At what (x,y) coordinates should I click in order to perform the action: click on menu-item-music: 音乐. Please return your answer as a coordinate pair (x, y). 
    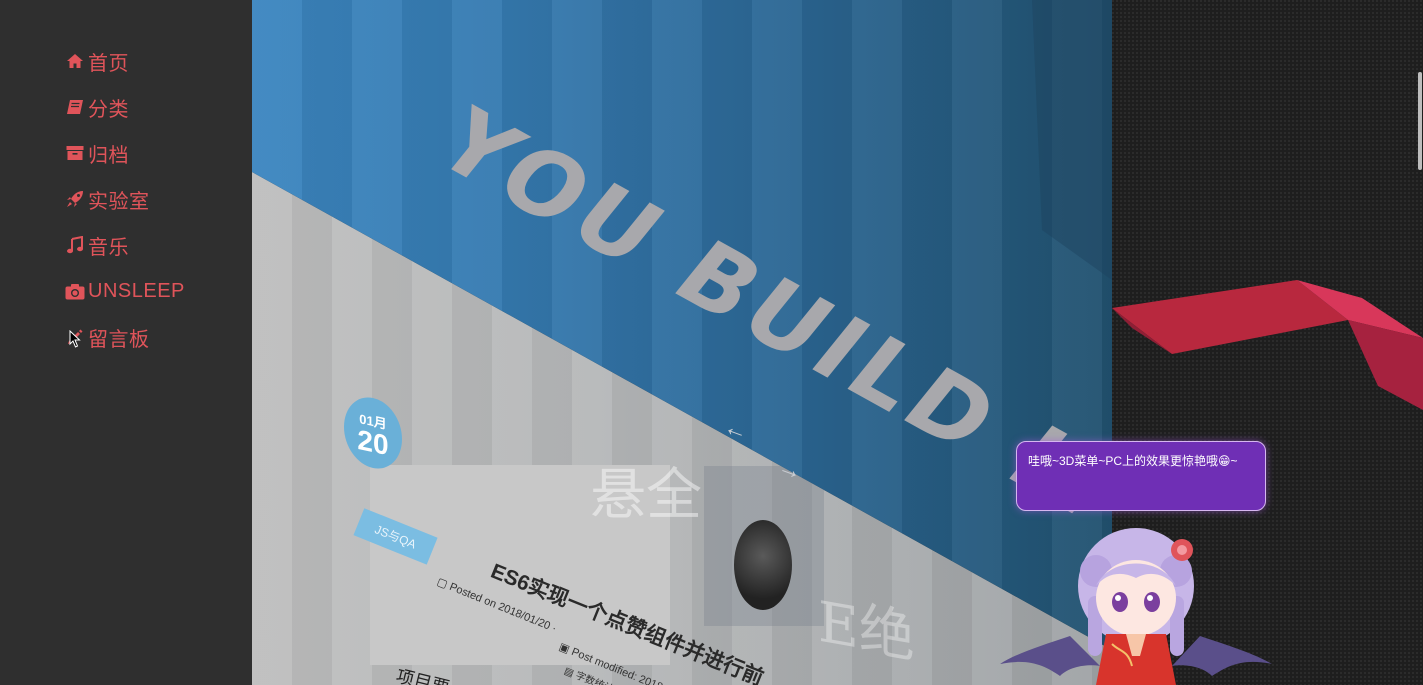
    Looking at the image, I should click on (124, 245).